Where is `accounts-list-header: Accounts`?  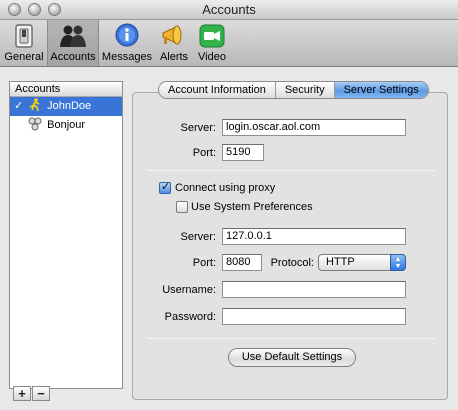 accounts-list-header: Accounts is located at coordinates (66, 89).